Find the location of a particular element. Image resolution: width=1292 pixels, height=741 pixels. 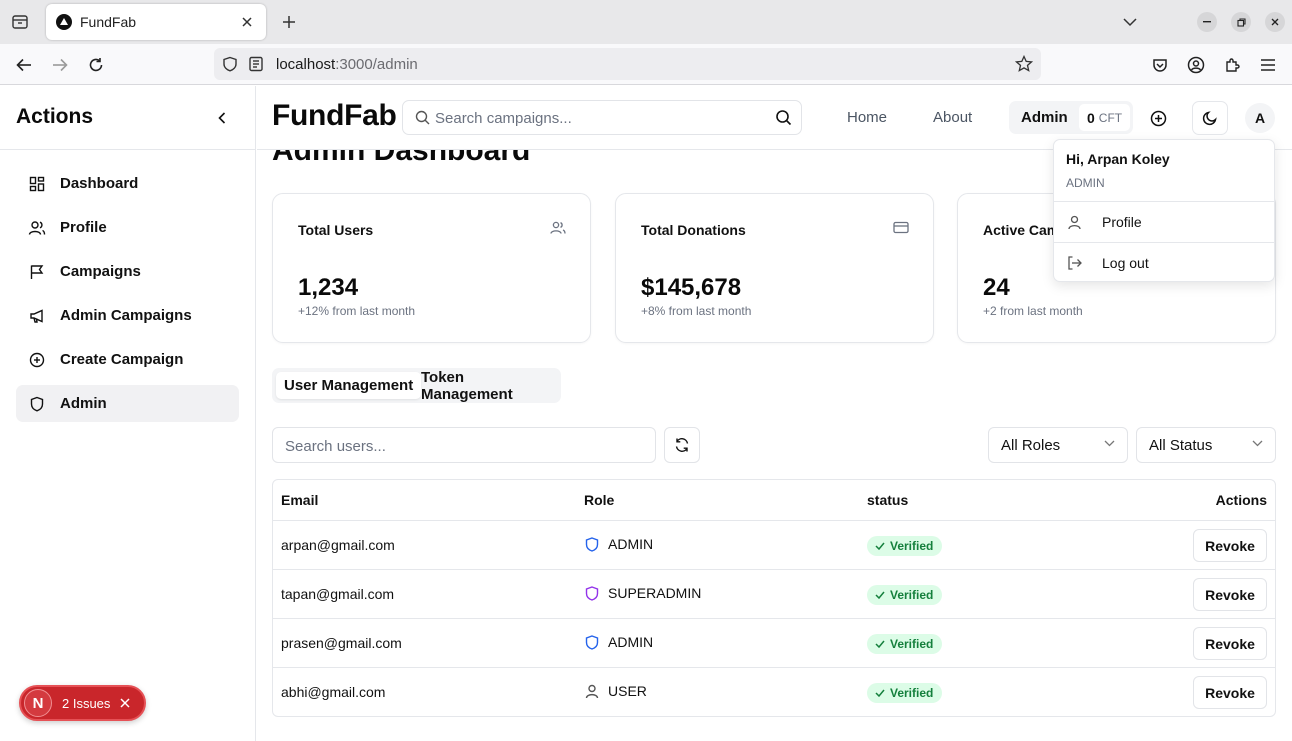

sidebar-item-label: Admin Campaigns is located at coordinates (126, 315).